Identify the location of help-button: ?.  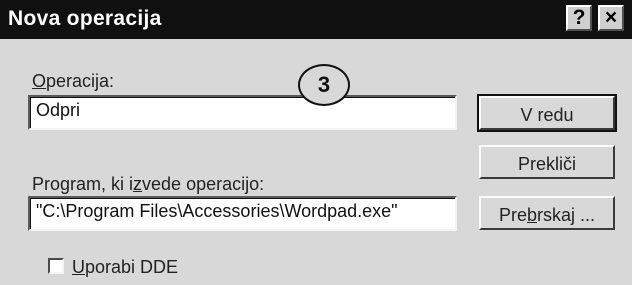
(579, 18).